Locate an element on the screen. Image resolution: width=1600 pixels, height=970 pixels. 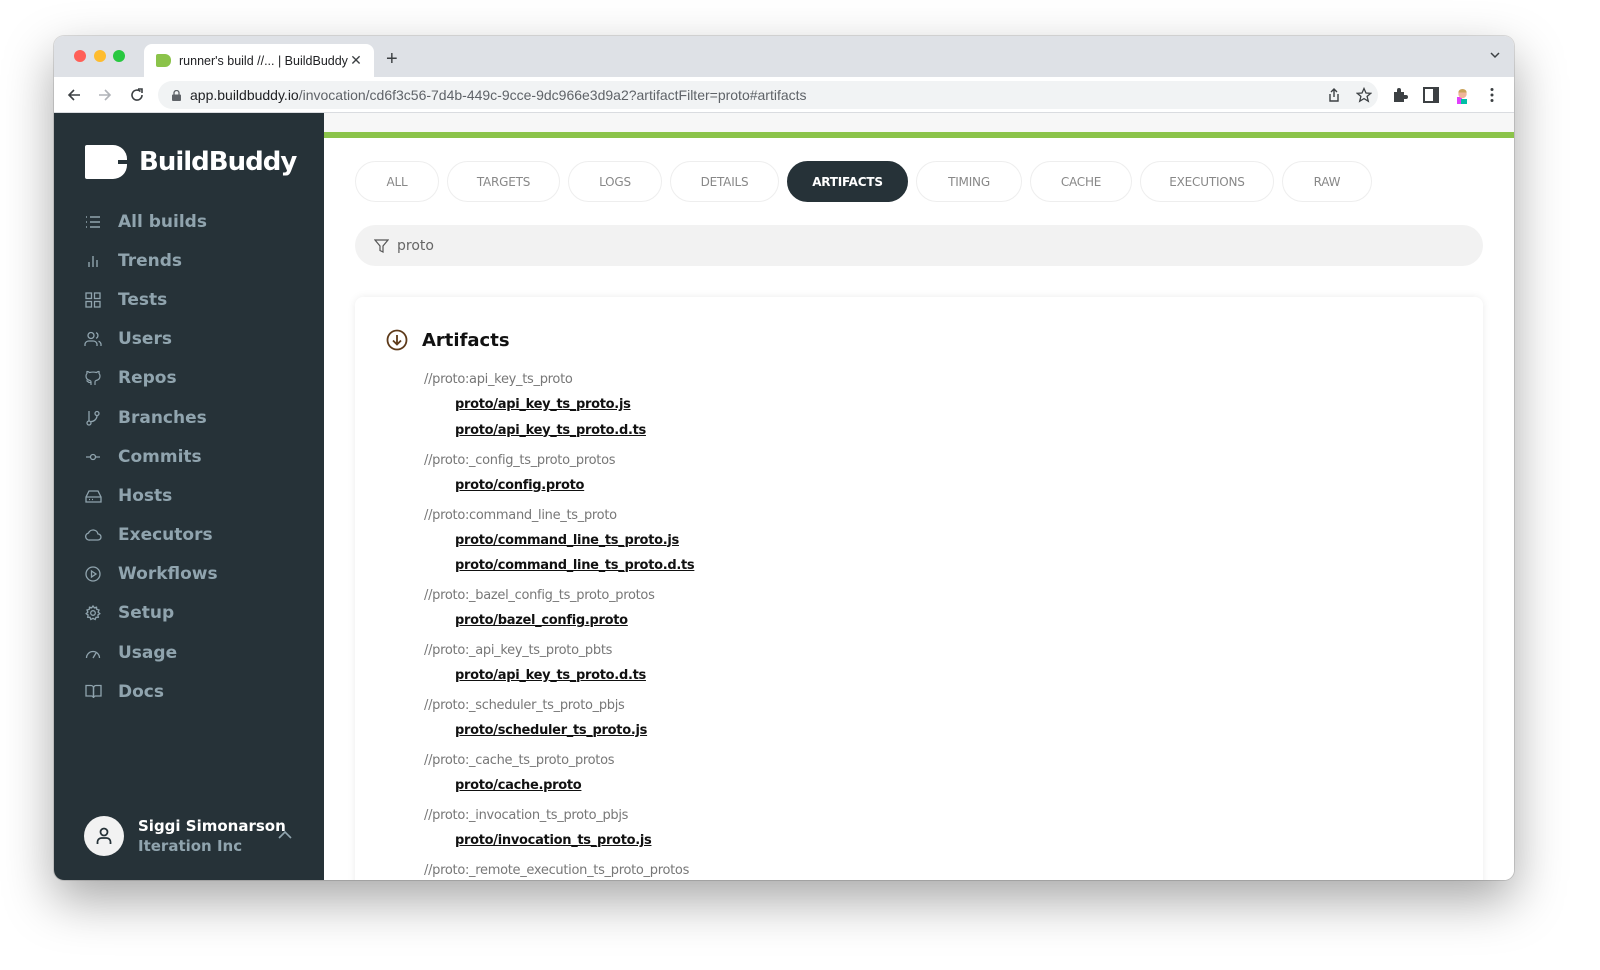
user-avatar is located at coordinates (104, 836).